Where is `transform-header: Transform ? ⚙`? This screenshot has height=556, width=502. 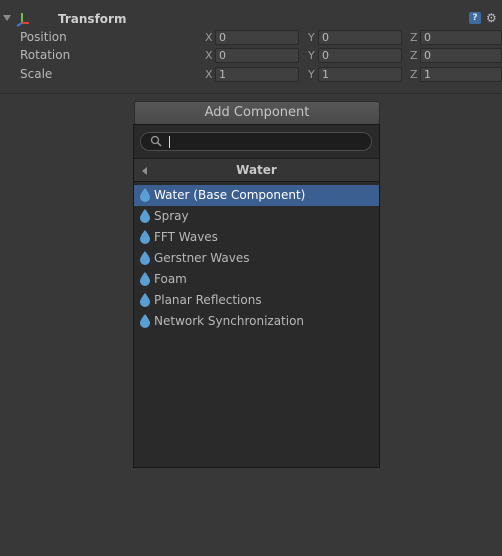
transform-header: Transform ? ⚙ is located at coordinates (251, 20).